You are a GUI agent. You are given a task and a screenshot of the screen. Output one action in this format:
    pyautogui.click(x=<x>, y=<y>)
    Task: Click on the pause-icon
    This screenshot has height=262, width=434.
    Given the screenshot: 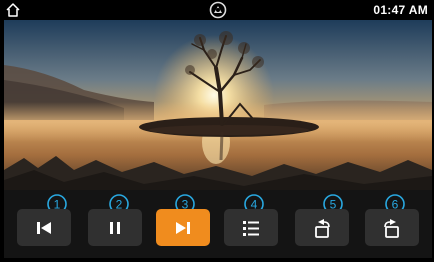 What is the action you would take?
    pyautogui.click(x=115, y=227)
    